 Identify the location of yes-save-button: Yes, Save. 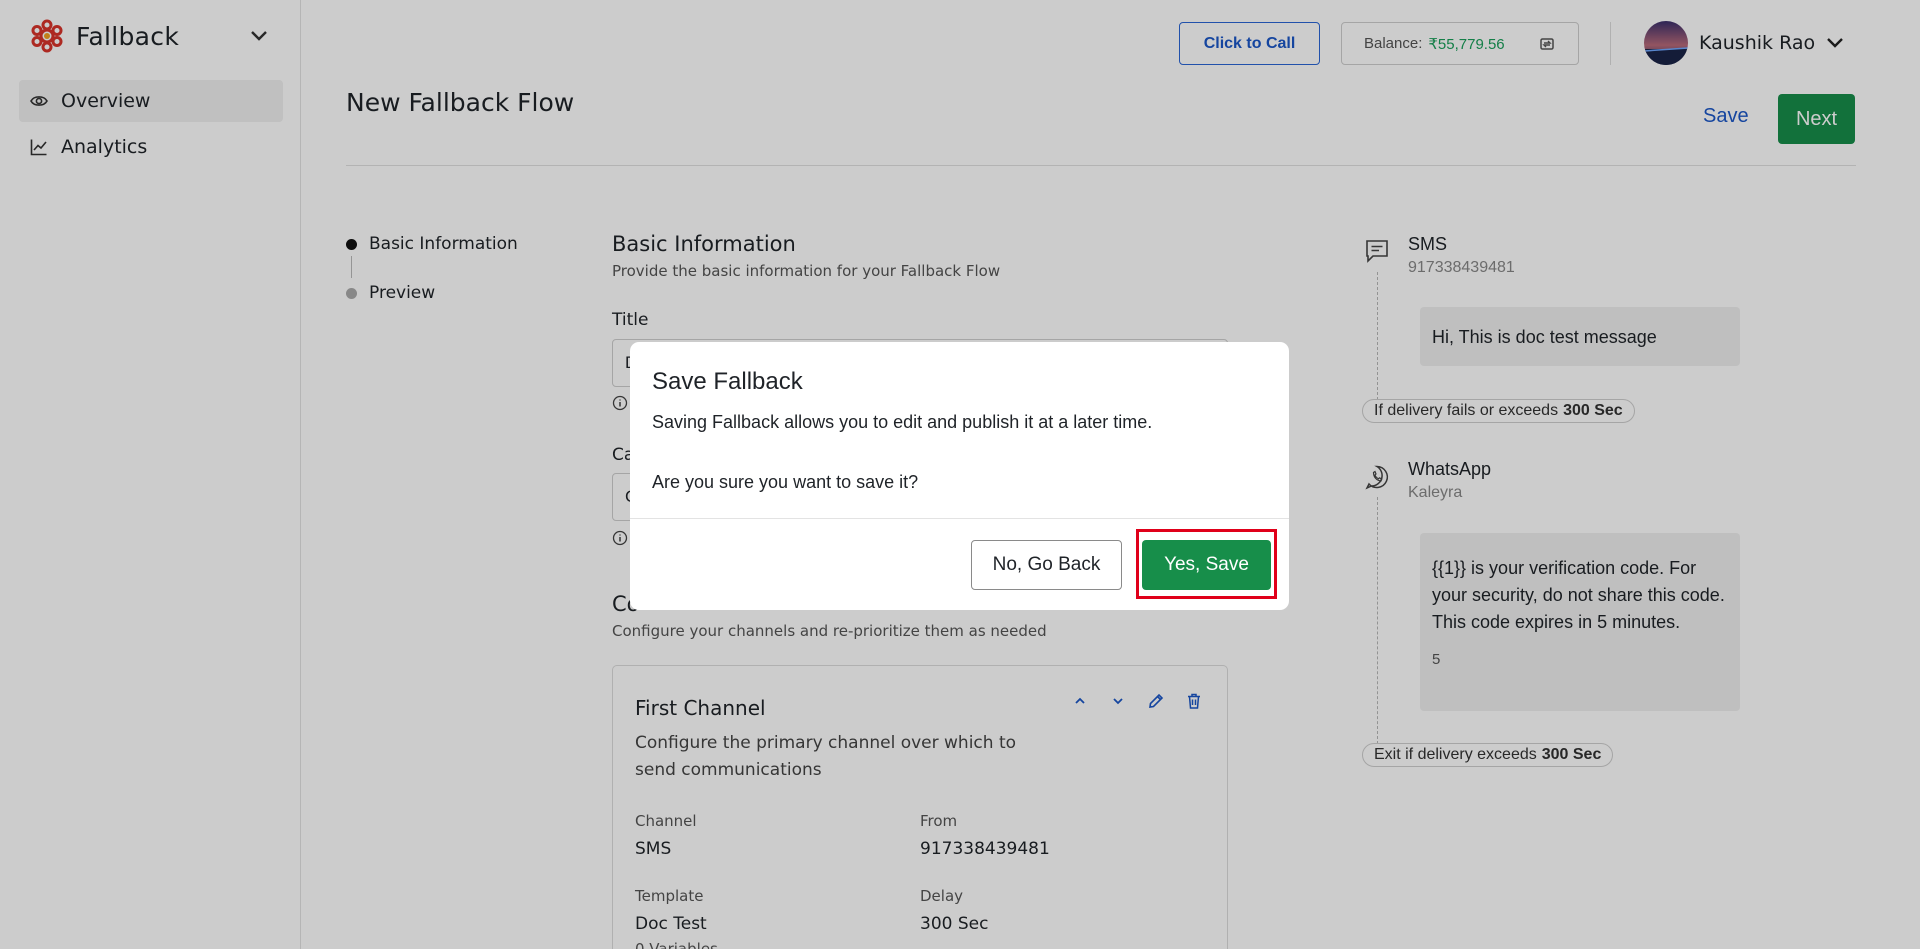
(1206, 565).